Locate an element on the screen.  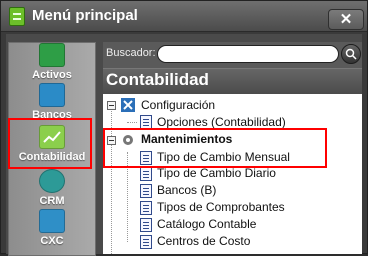
cxc-icon is located at coordinates (52, 221).